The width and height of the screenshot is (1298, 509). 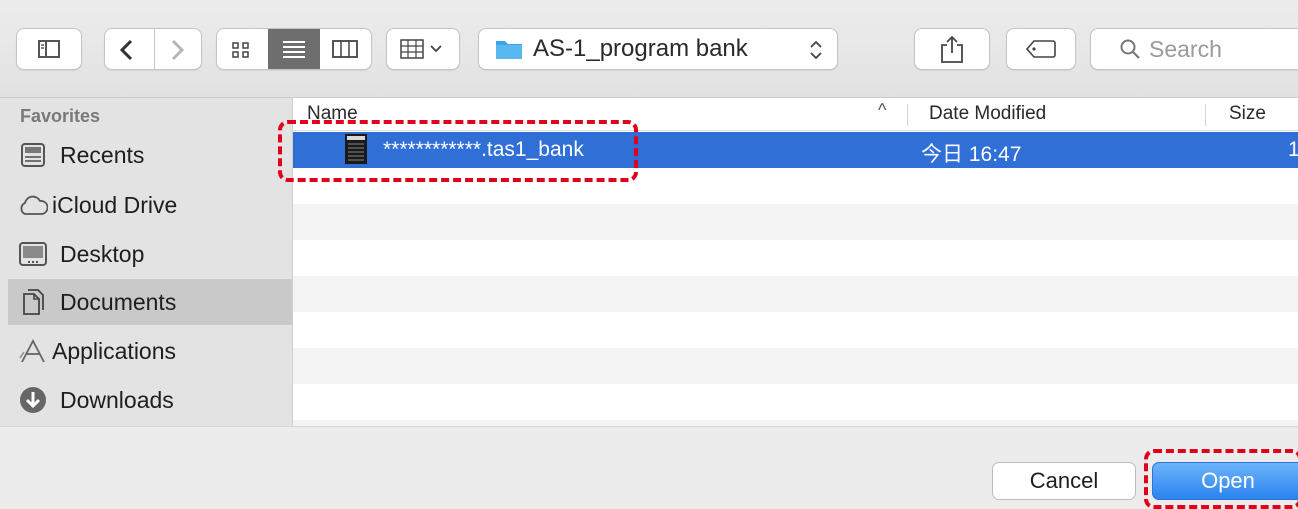 What do you see at coordinates (102, 253) in the screenshot?
I see `sidebar-item-label: Desktop` at bounding box center [102, 253].